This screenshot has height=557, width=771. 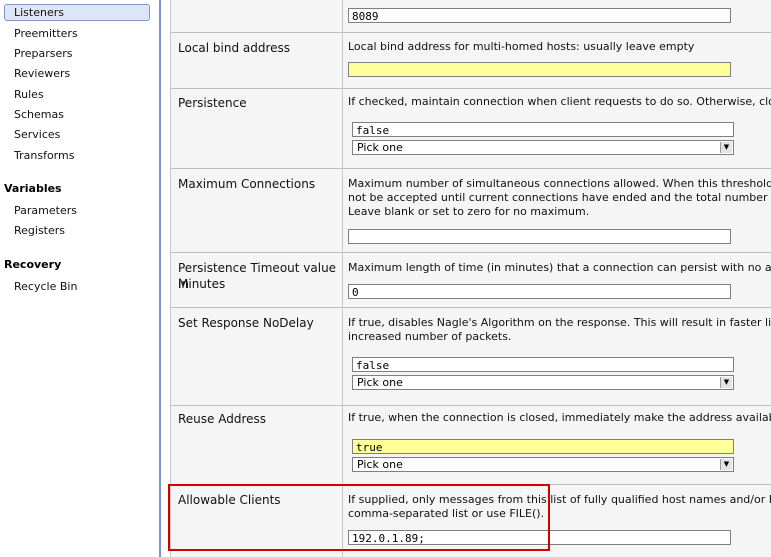 What do you see at coordinates (234, 48) in the screenshot?
I see `local-bind-label: Local bind address` at bounding box center [234, 48].